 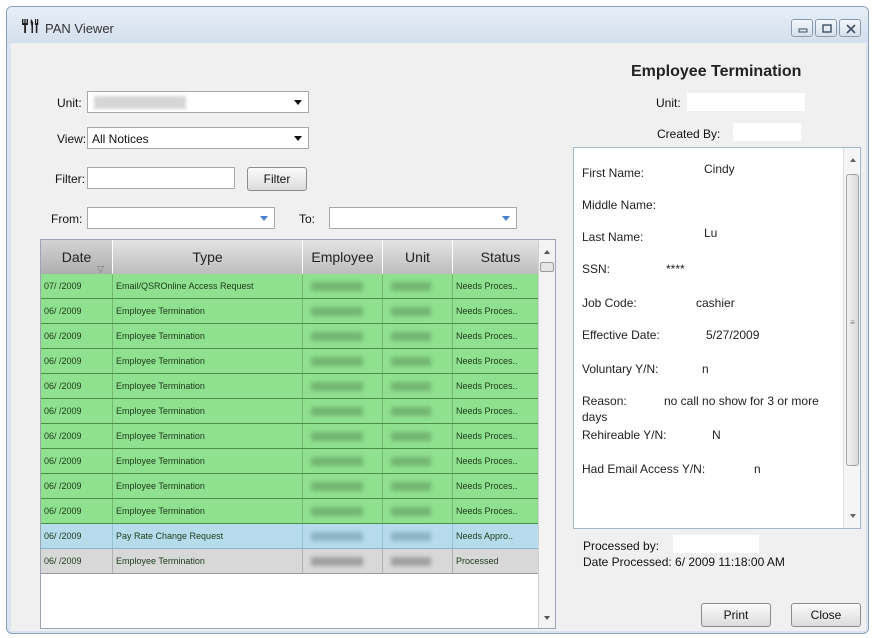 I want to click on table-row: 06/ /2009 Employee Termination Processed, so click(x=295, y=561).